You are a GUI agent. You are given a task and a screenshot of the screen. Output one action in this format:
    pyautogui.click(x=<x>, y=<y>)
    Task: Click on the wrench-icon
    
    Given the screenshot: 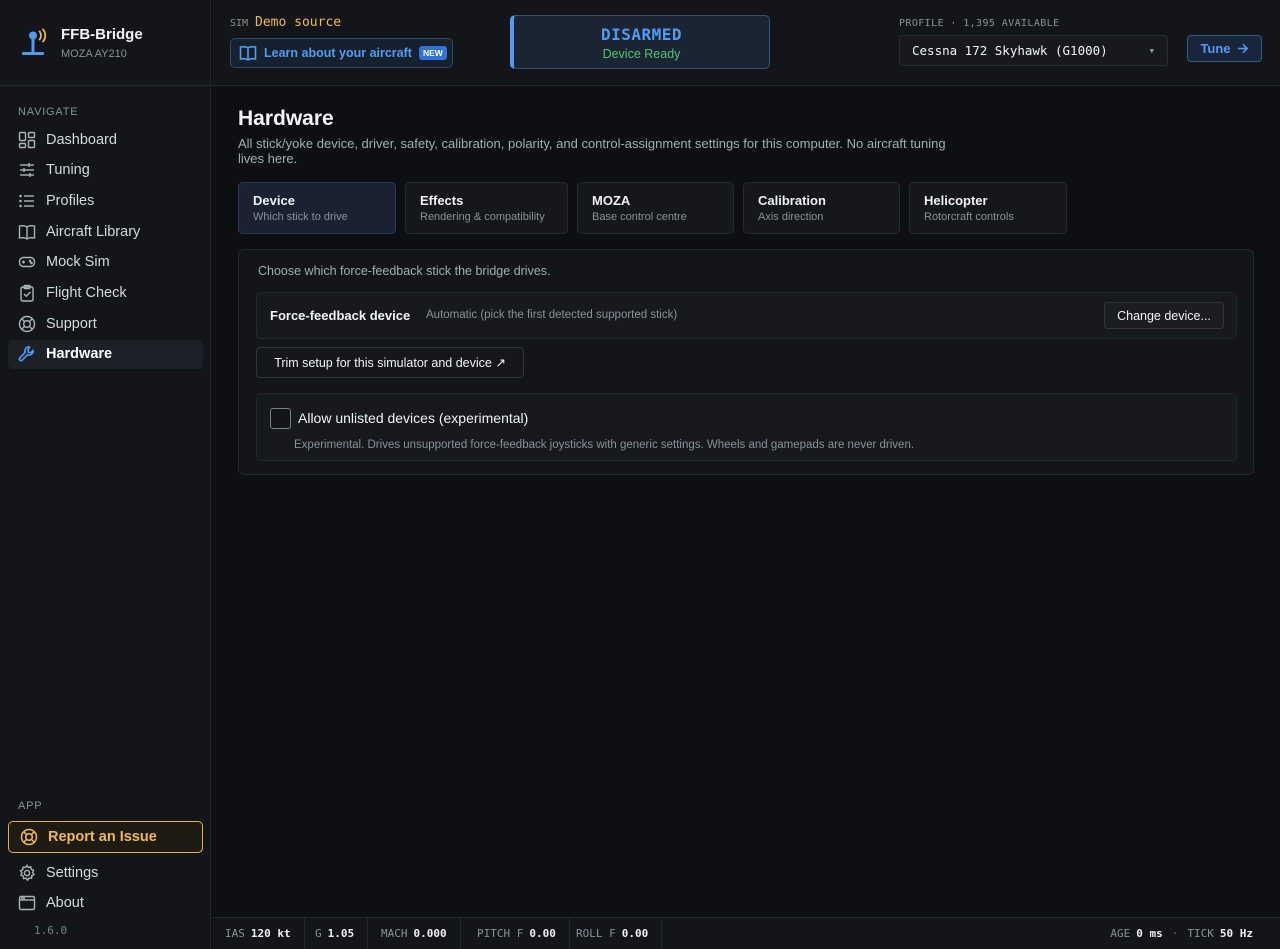 What is the action you would take?
    pyautogui.click(x=26, y=354)
    